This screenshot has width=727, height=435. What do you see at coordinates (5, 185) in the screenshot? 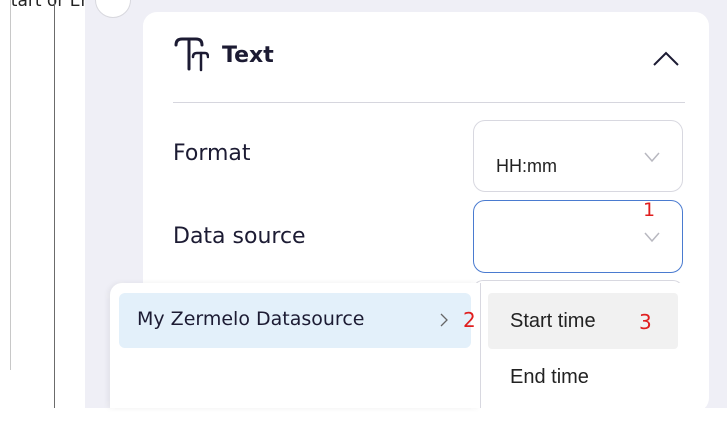
I see `left-pane` at bounding box center [5, 185].